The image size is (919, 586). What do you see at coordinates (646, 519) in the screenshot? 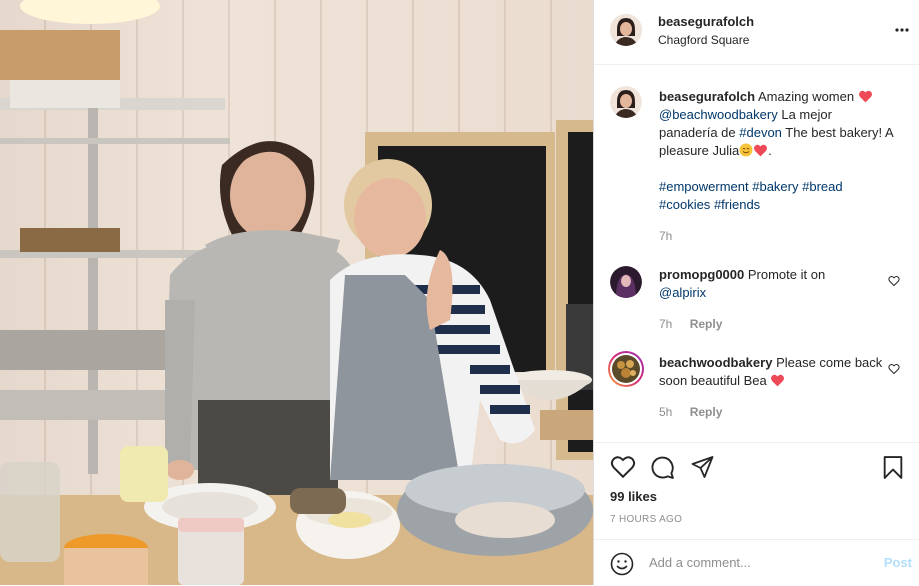
I see `post-timestamp: 7 HOURS AGO` at bounding box center [646, 519].